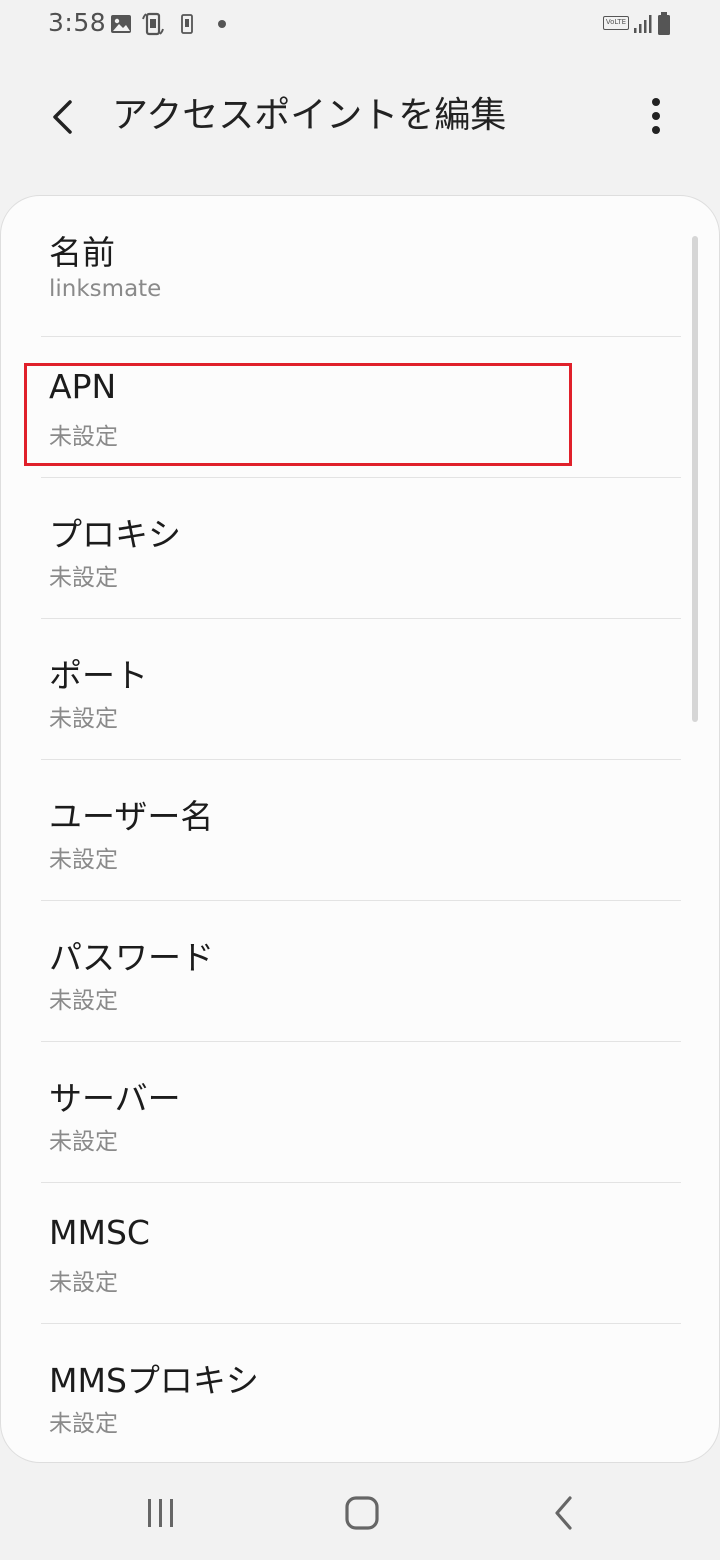 Image resolution: width=720 pixels, height=1560 pixels. I want to click on setting-item-username: ユーザー名 未設定, so click(346, 830).